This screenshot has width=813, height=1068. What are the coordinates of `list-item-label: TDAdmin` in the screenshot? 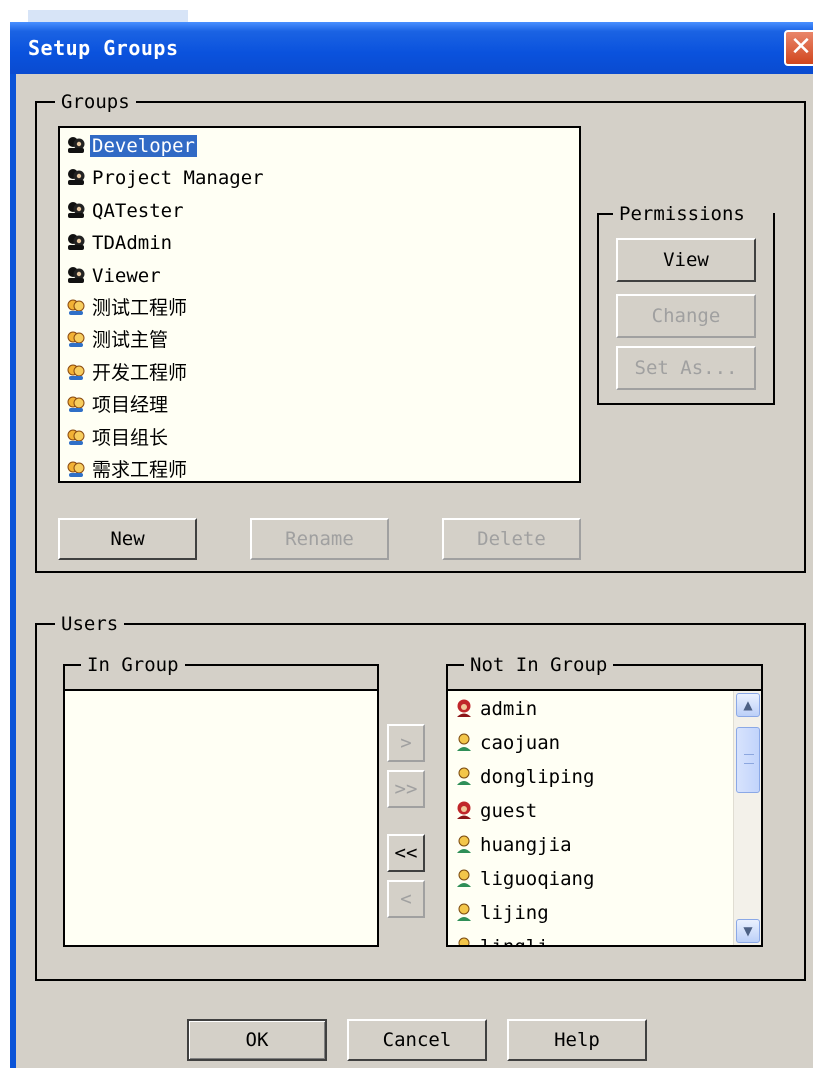 It's located at (132, 243).